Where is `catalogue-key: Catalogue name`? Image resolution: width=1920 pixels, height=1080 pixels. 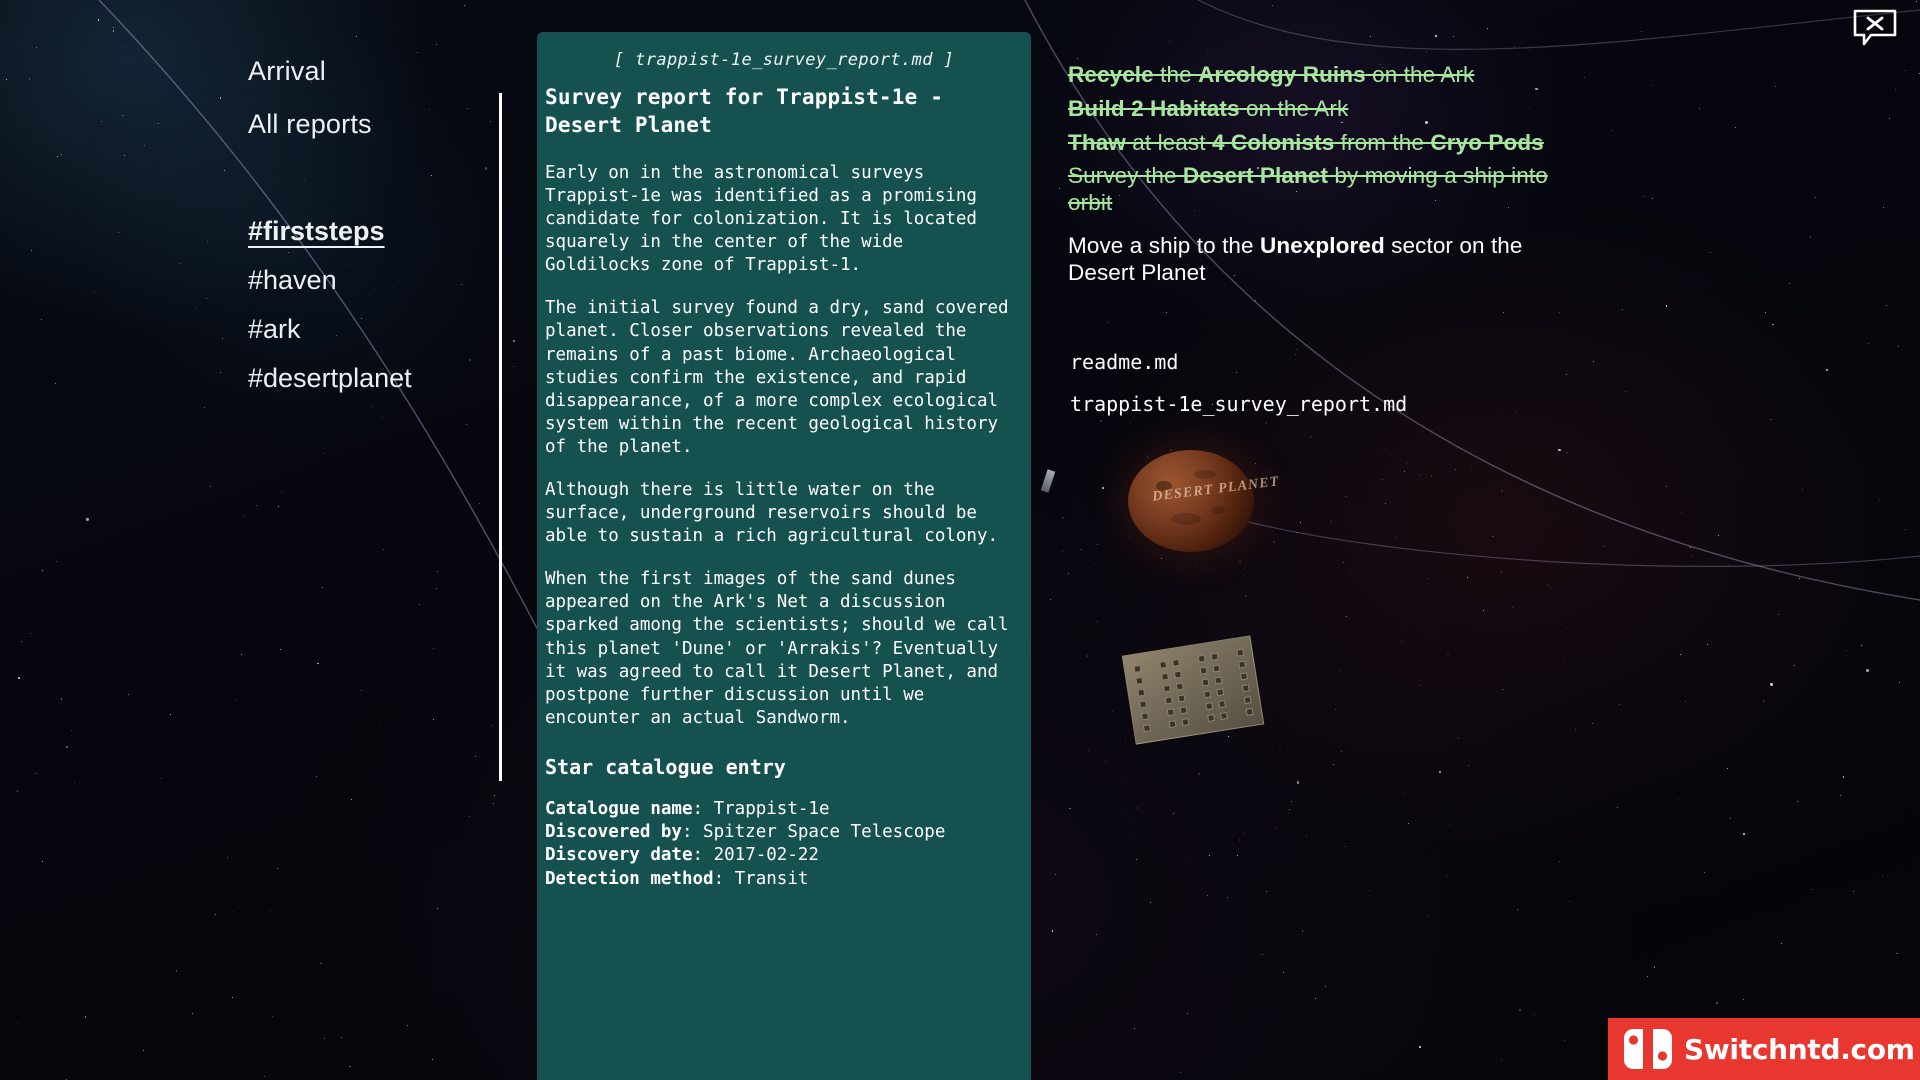 catalogue-key: Catalogue name is located at coordinates (619, 808).